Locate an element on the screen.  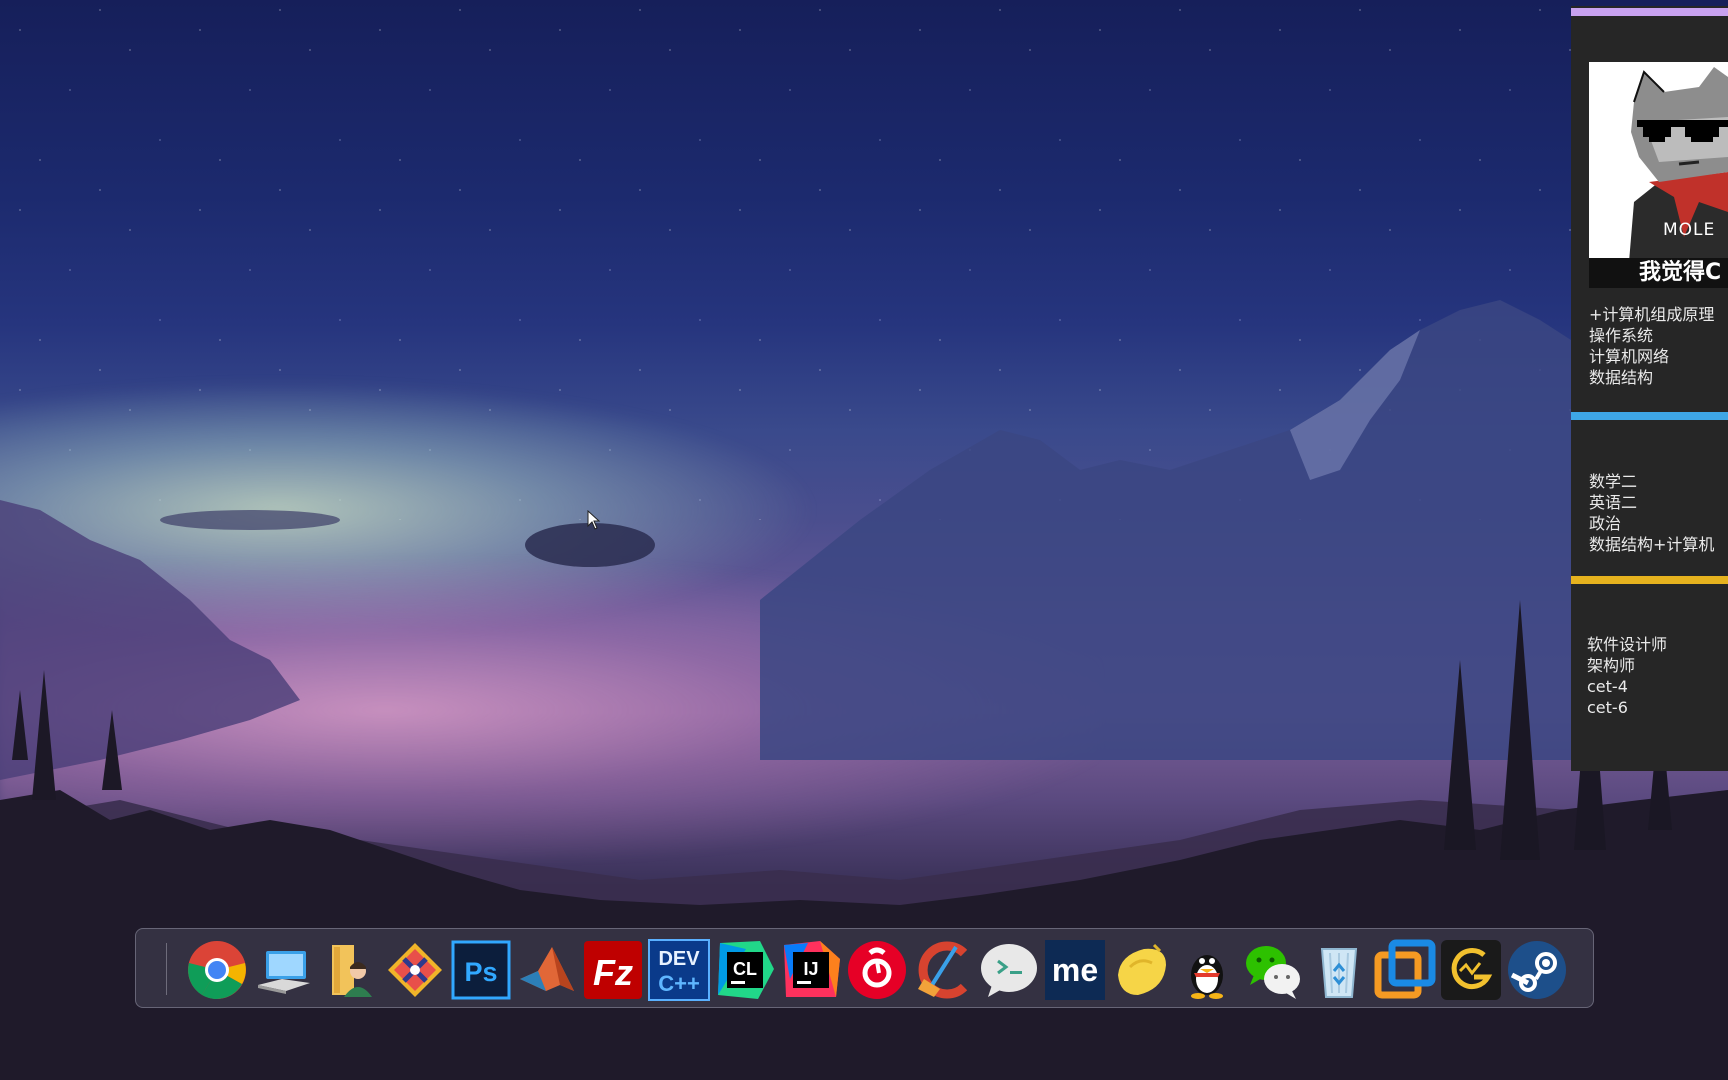
intellij-label: IJ is located at coordinates (810, 969).